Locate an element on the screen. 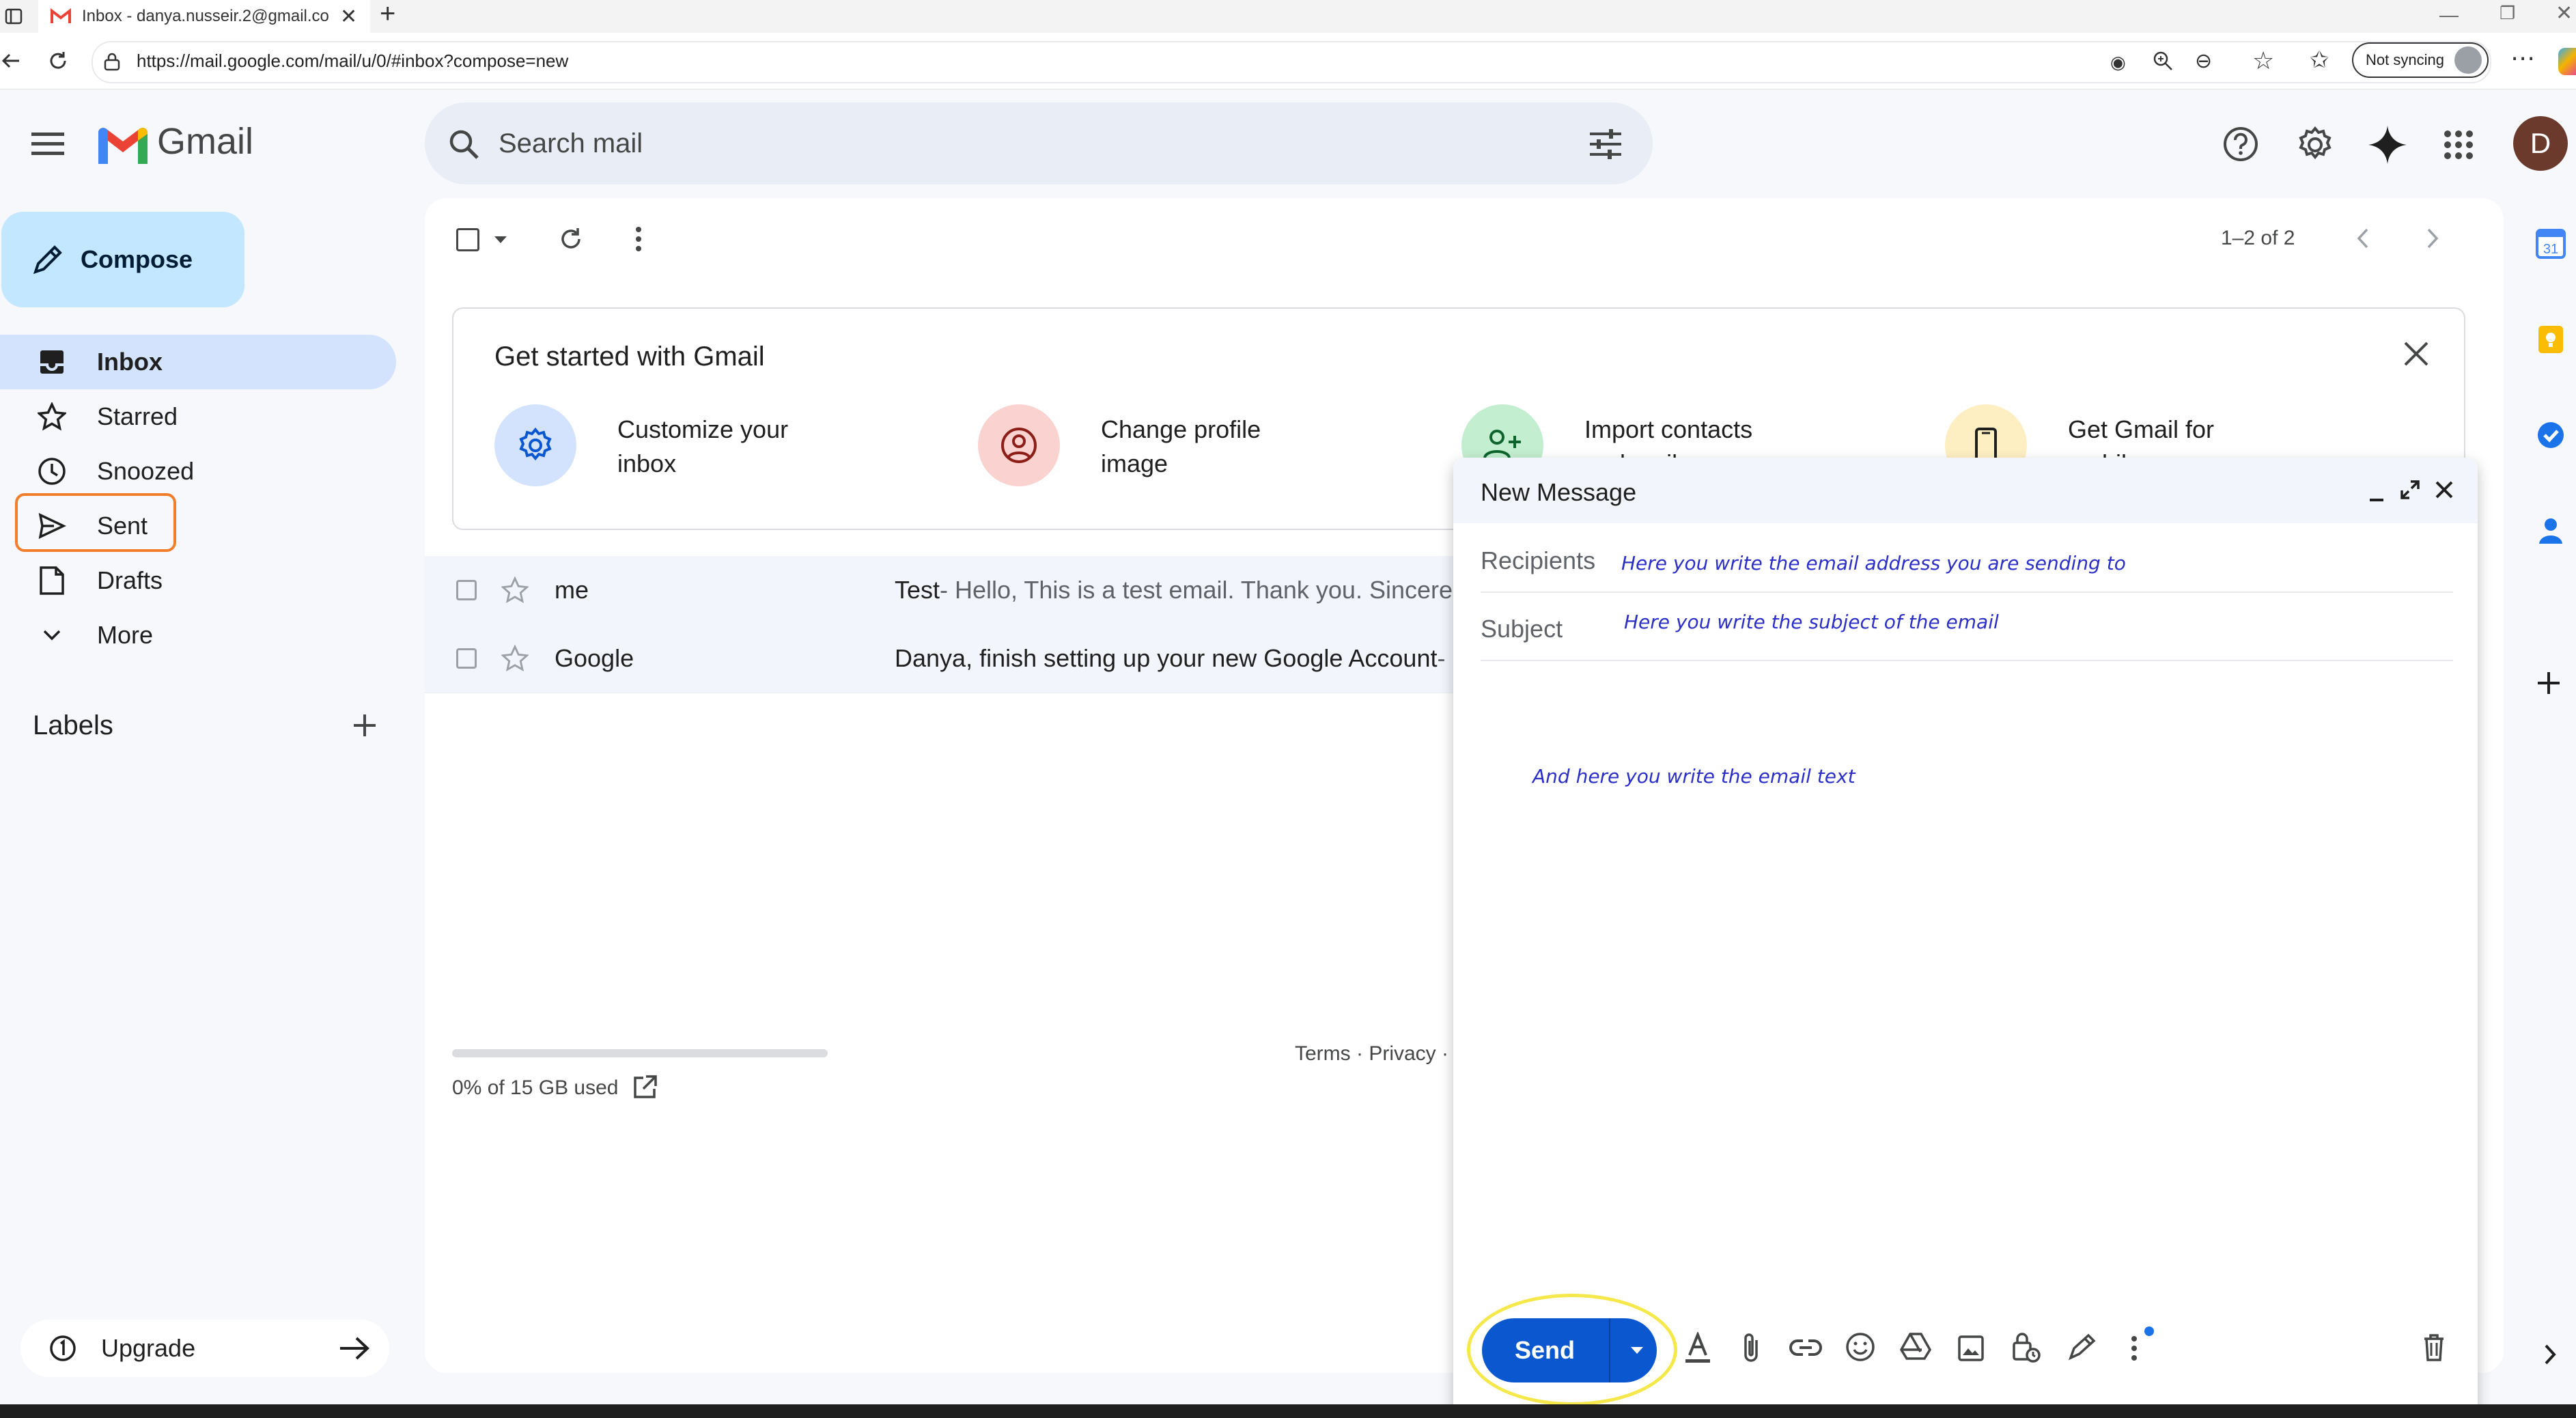 This screenshot has height=1418, width=2576. search-options-icon is located at coordinates (1605, 144).